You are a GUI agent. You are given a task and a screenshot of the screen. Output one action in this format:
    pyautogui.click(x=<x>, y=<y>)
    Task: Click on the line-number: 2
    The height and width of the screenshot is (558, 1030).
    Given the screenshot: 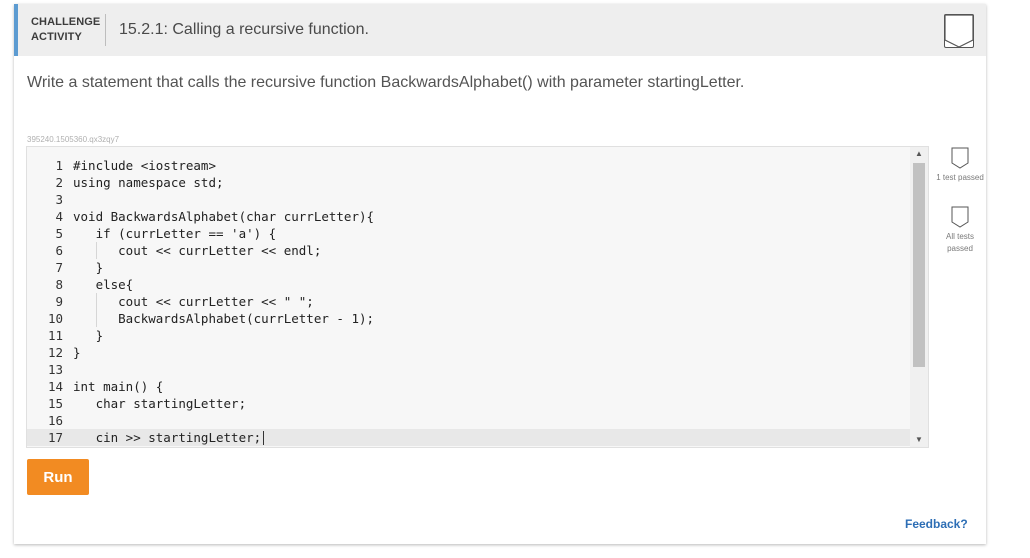 What is the action you would take?
    pyautogui.click(x=59, y=182)
    